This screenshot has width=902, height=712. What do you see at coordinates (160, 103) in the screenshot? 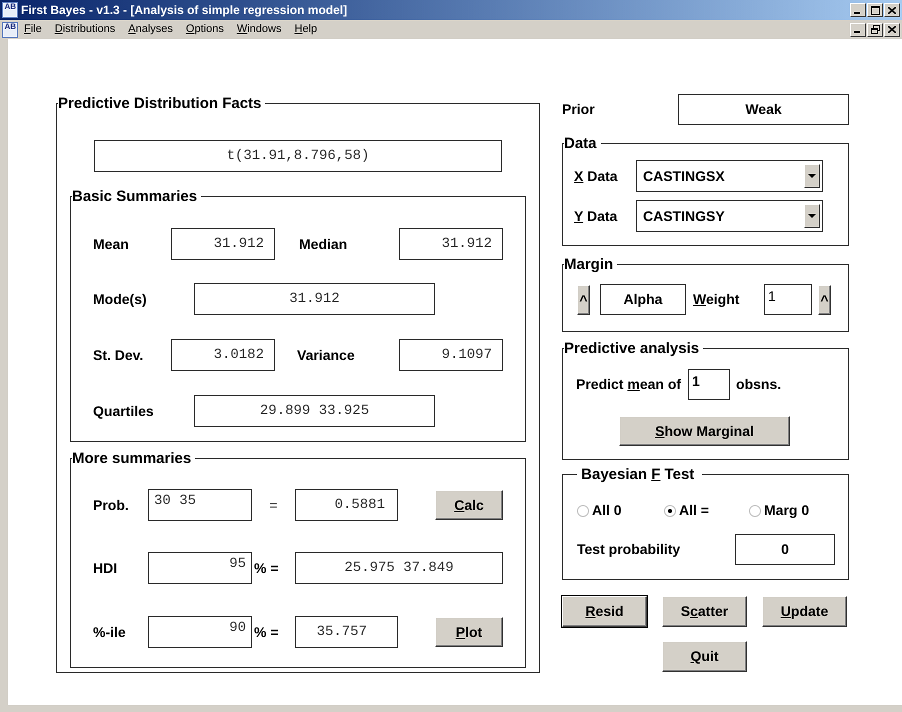
I see `group-title: Predictive Distribution Facts` at bounding box center [160, 103].